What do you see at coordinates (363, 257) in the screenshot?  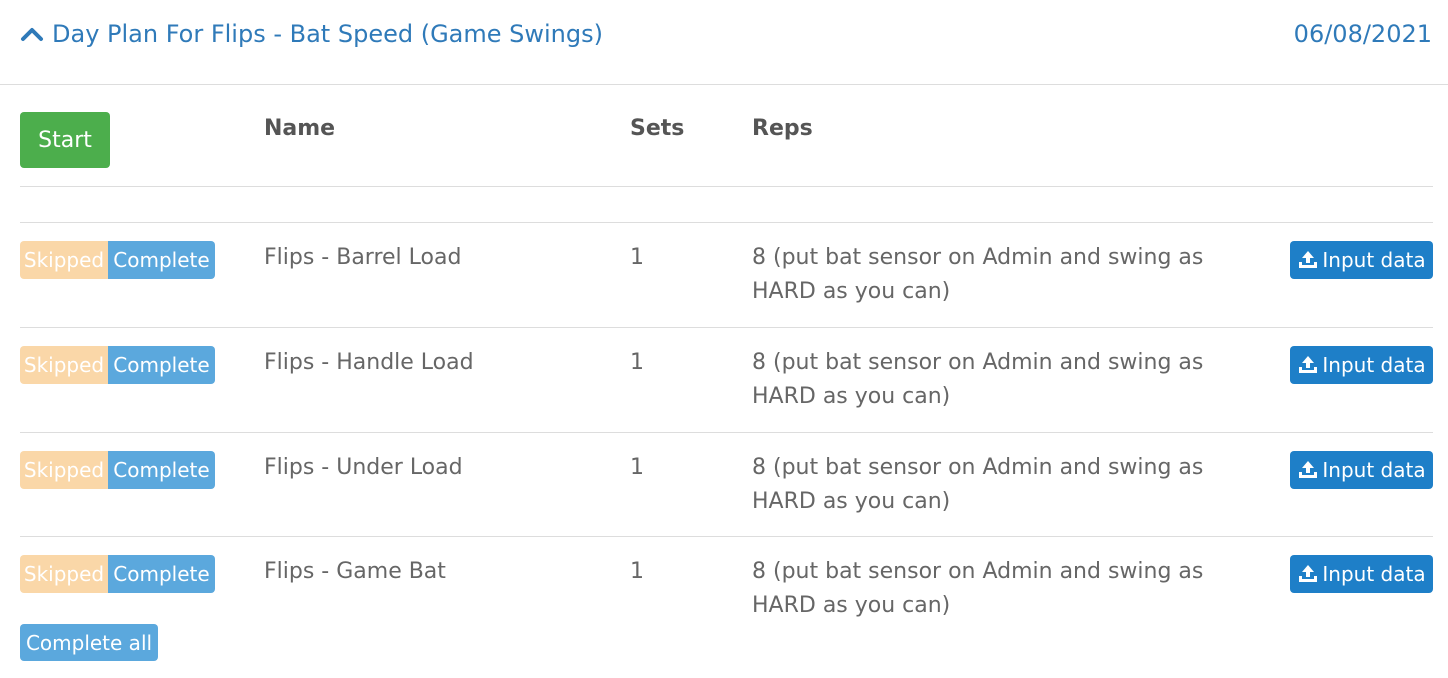 I see `exercise-name: Flips - Barrel Load` at bounding box center [363, 257].